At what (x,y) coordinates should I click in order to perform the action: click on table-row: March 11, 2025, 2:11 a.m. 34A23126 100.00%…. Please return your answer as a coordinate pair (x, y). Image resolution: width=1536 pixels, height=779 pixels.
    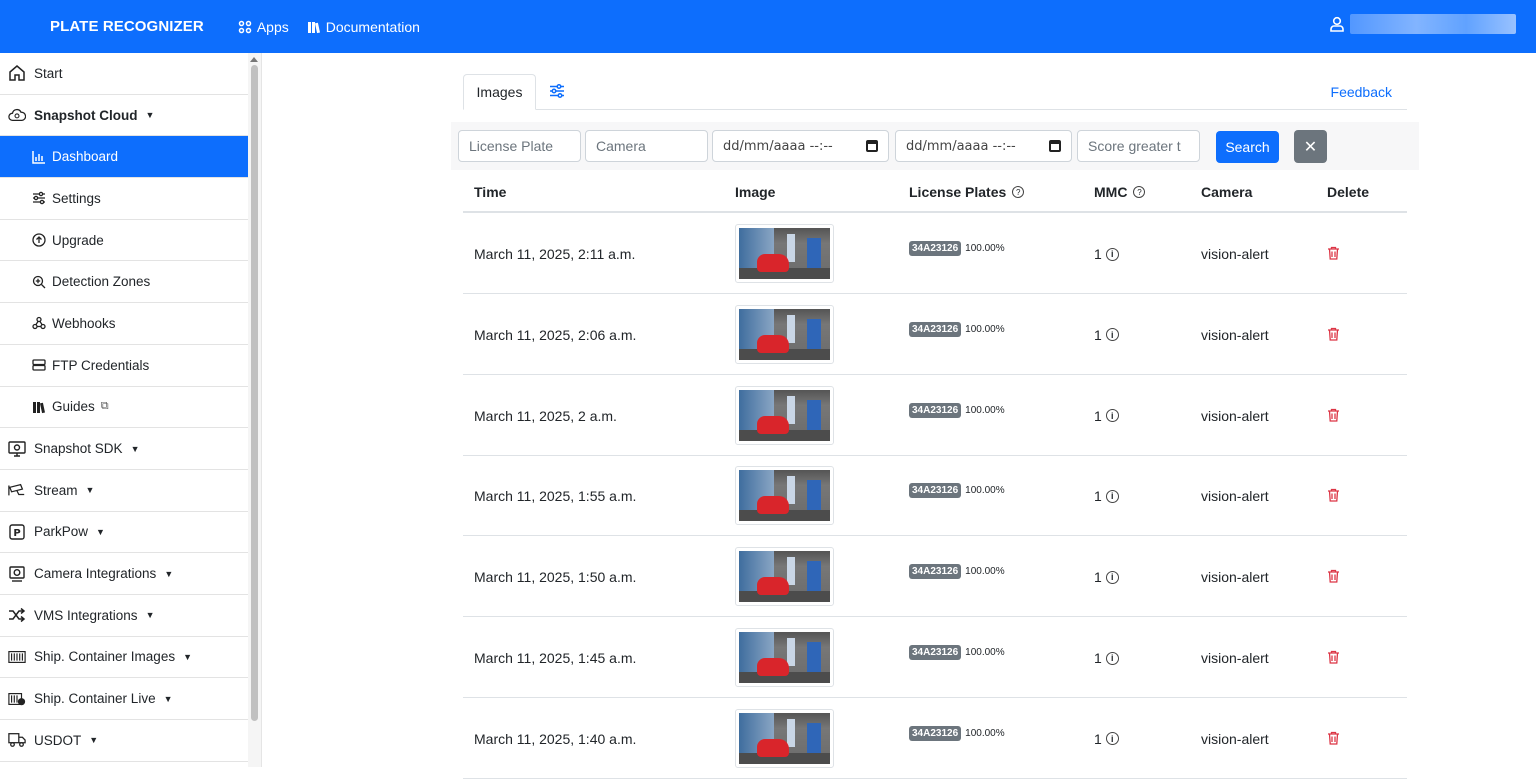
    Looking at the image, I should click on (935, 253).